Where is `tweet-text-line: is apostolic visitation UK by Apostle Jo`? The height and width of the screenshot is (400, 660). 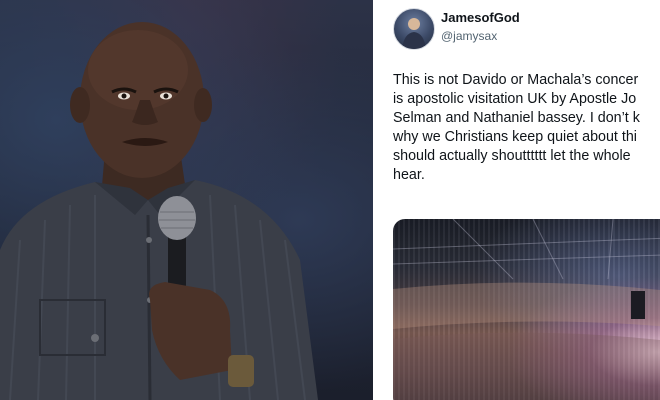 tweet-text-line: is apostolic visitation UK by Apostle Jo is located at coordinates (515, 99).